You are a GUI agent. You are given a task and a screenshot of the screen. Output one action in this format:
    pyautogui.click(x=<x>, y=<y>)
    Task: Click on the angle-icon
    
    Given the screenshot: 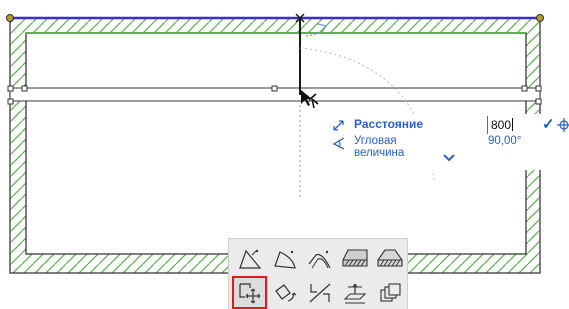 What is the action you would take?
    pyautogui.click(x=338, y=143)
    